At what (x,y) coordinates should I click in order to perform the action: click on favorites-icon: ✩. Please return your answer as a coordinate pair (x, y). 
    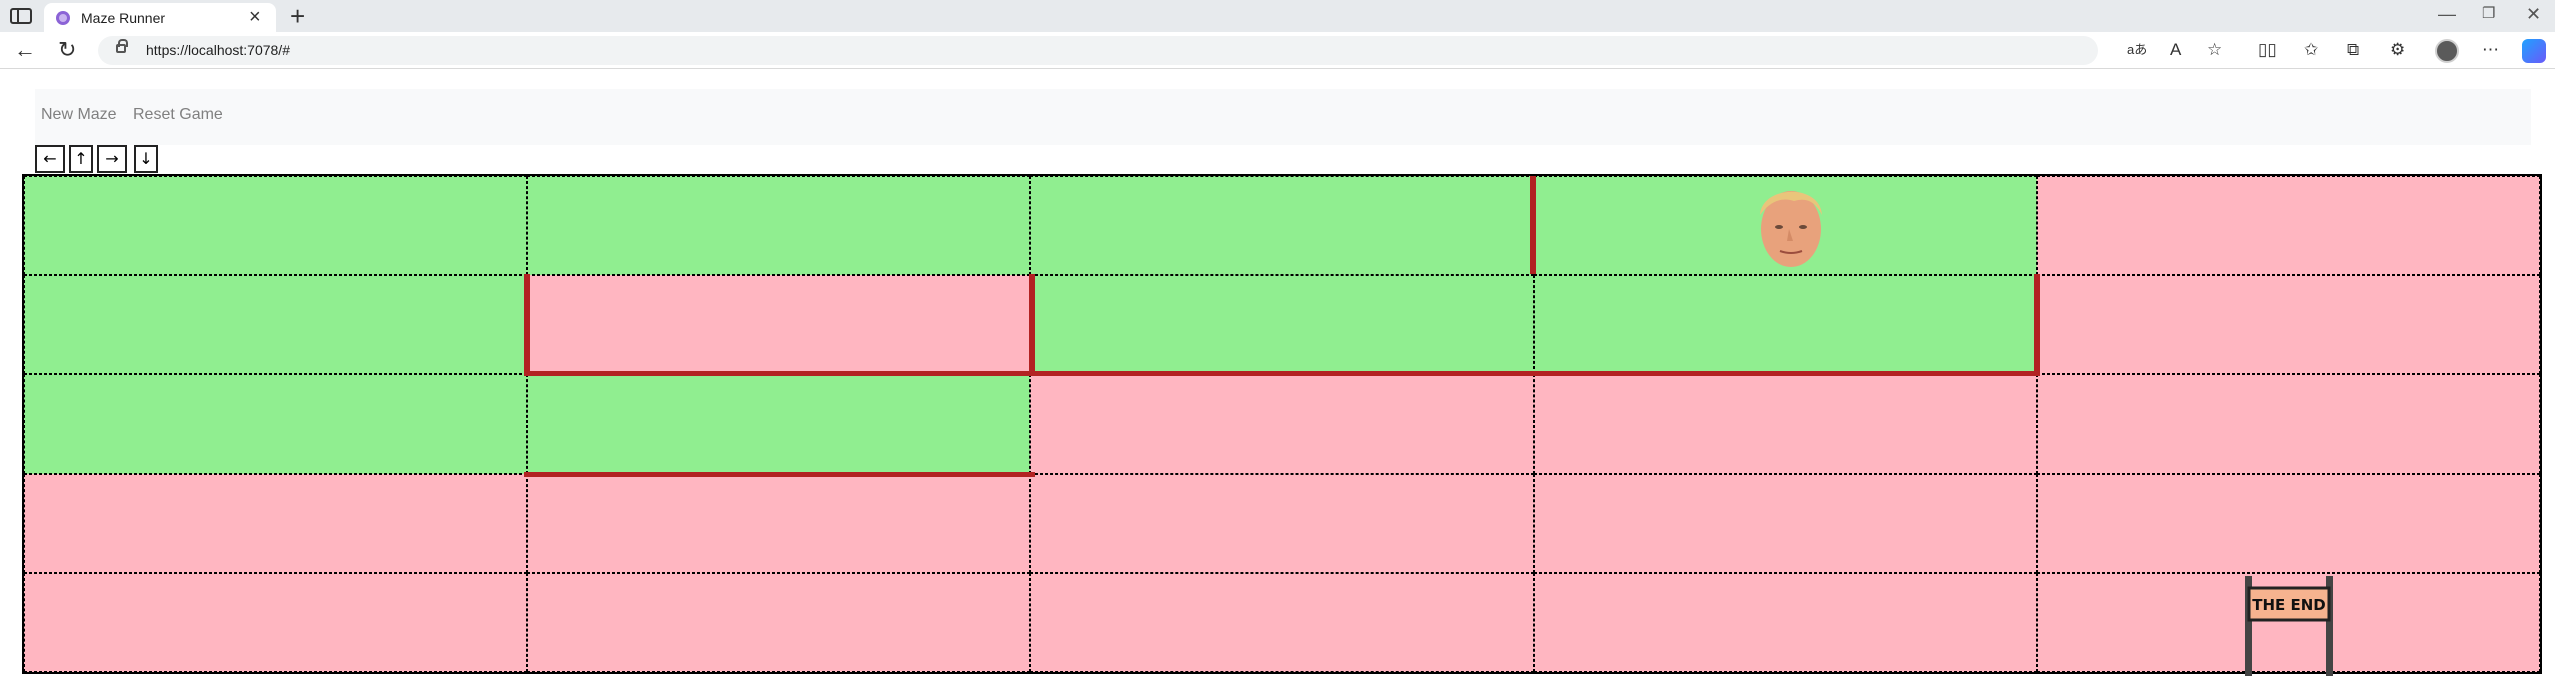
    Looking at the image, I should click on (2311, 50).